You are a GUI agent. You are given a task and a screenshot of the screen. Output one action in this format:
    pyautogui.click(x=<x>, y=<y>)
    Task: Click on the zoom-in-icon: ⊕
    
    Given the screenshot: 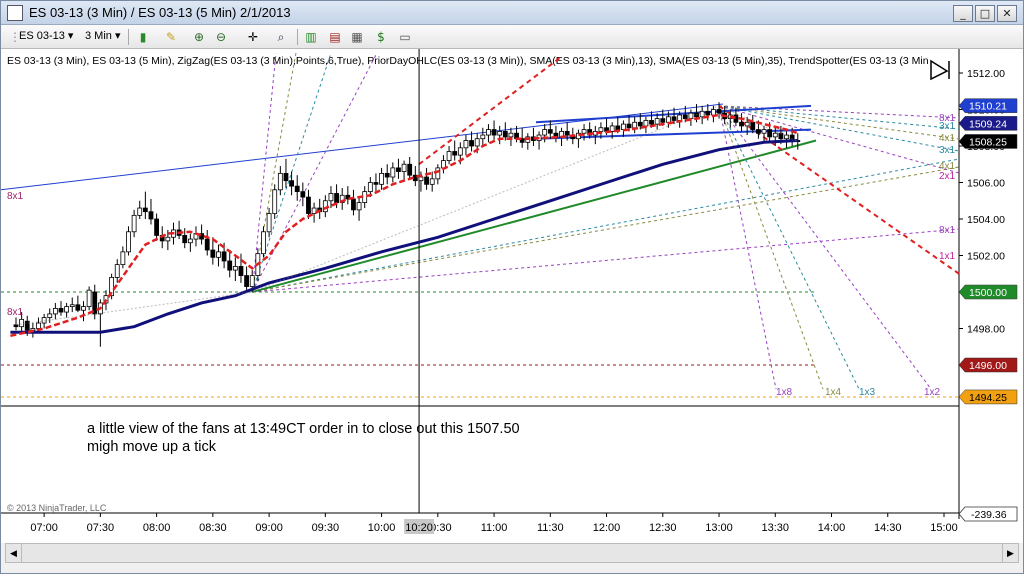 What is the action you would take?
    pyautogui.click(x=199, y=37)
    